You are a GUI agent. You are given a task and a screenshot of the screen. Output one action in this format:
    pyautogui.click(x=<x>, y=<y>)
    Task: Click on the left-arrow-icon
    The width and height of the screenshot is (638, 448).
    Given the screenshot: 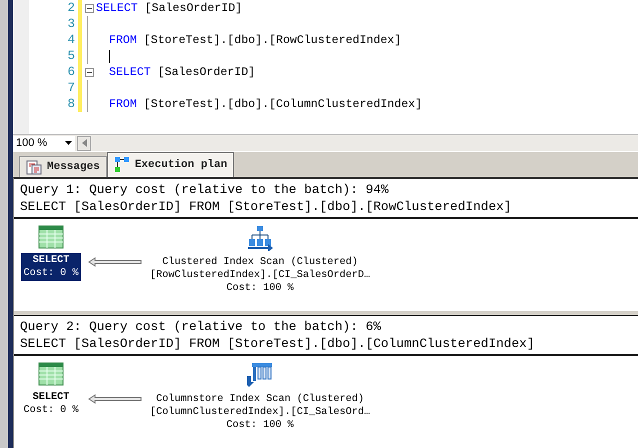 What is the action you would take?
    pyautogui.click(x=84, y=143)
    